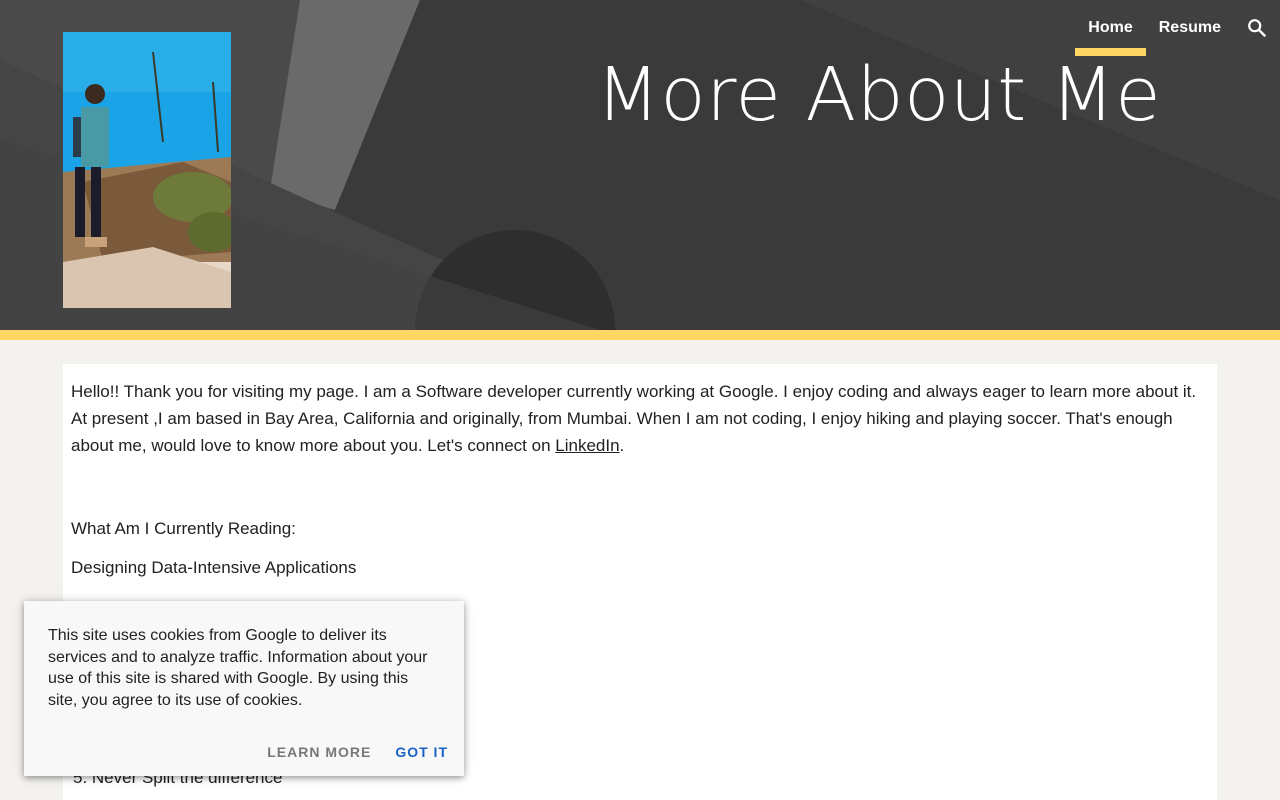  What do you see at coordinates (319, 752) in the screenshot?
I see `learn-more-button: LEARN MORE` at bounding box center [319, 752].